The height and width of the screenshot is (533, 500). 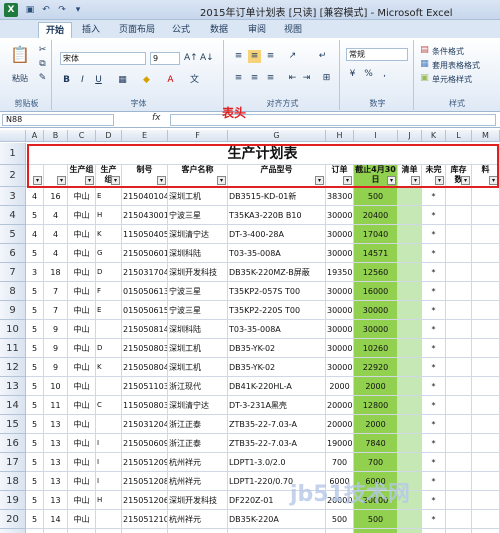 What do you see at coordinates (20, 58) in the screenshot?
I see `paste-icon: 📋` at bounding box center [20, 58].